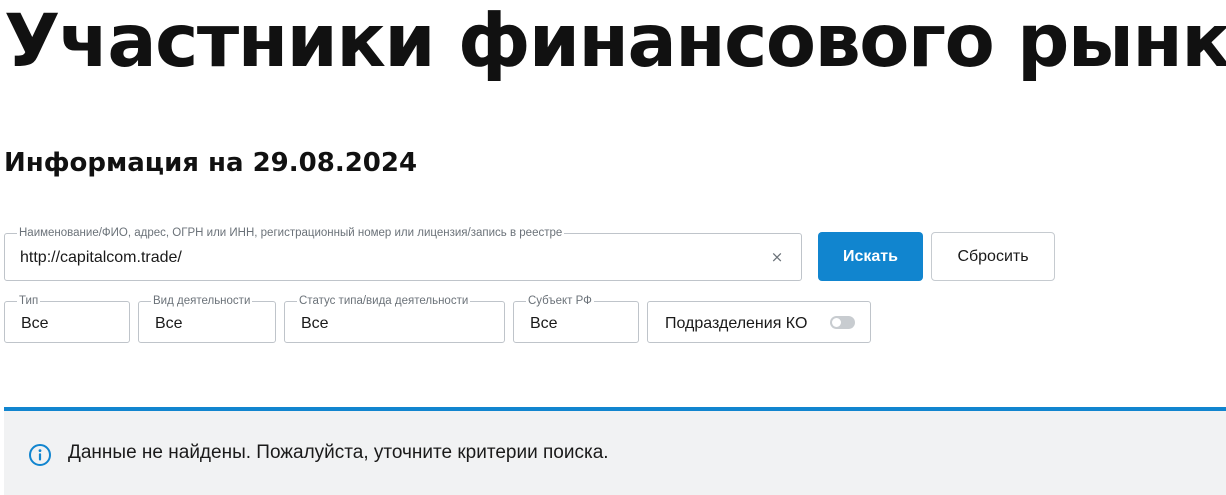  Describe the element at coordinates (384, 301) in the screenshot. I see `filter-status-legend: Статус типа/вида деятельности` at that location.